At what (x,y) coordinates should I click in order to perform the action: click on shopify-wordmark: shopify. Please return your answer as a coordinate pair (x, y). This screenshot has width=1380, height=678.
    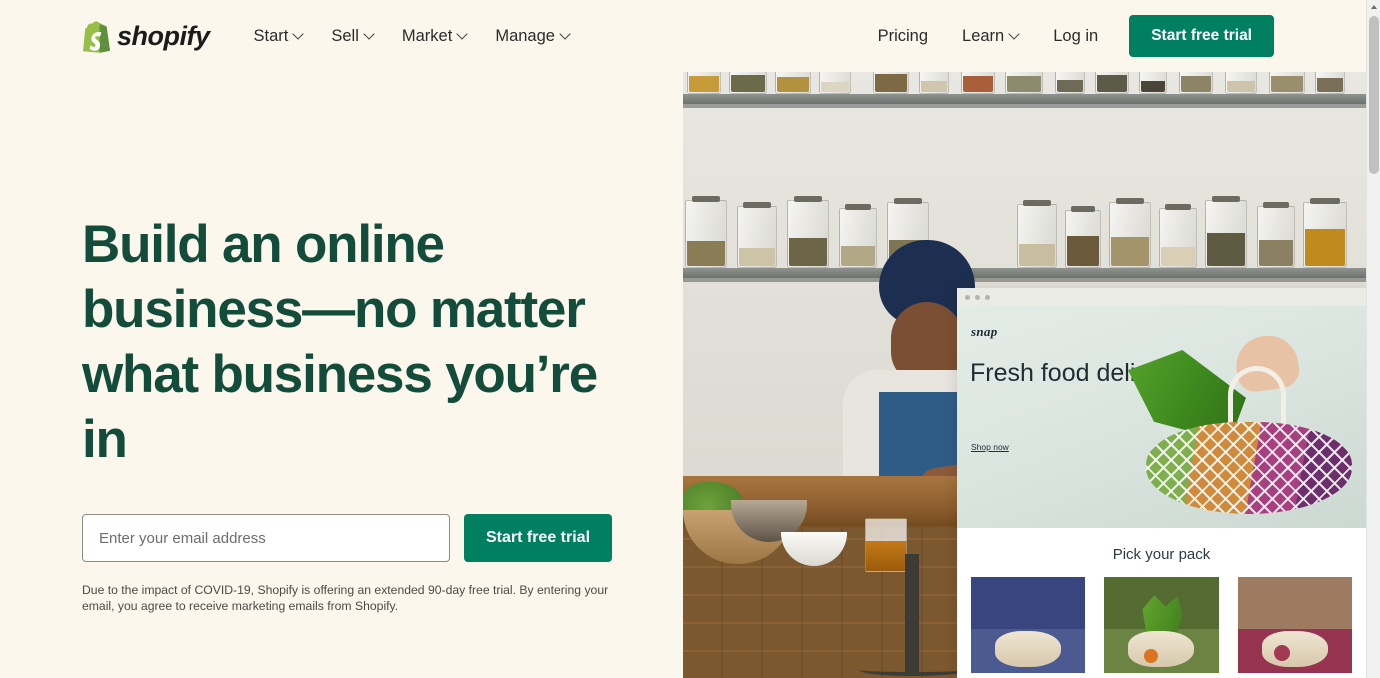
    Looking at the image, I should click on (163, 35).